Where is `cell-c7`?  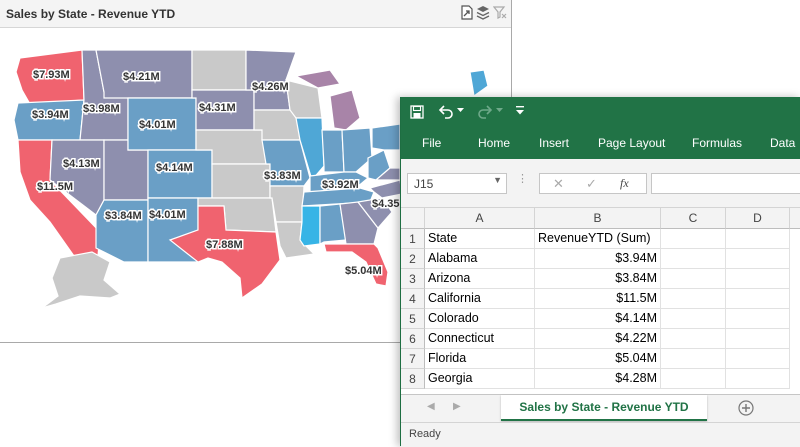 cell-c7 is located at coordinates (693, 359).